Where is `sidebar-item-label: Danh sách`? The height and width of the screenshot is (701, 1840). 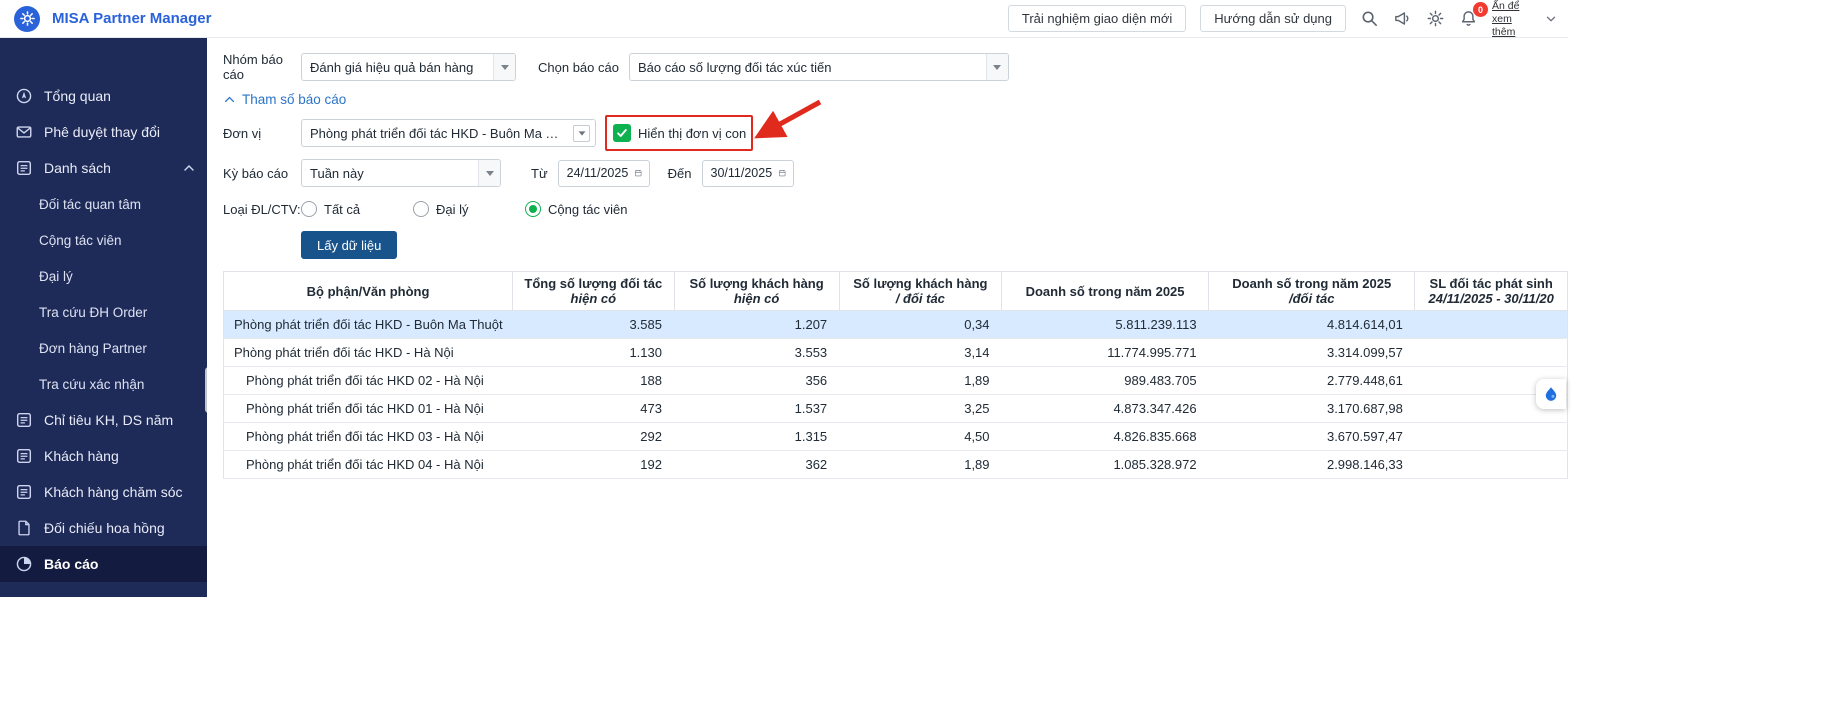 sidebar-item-label: Danh sách is located at coordinates (77, 168).